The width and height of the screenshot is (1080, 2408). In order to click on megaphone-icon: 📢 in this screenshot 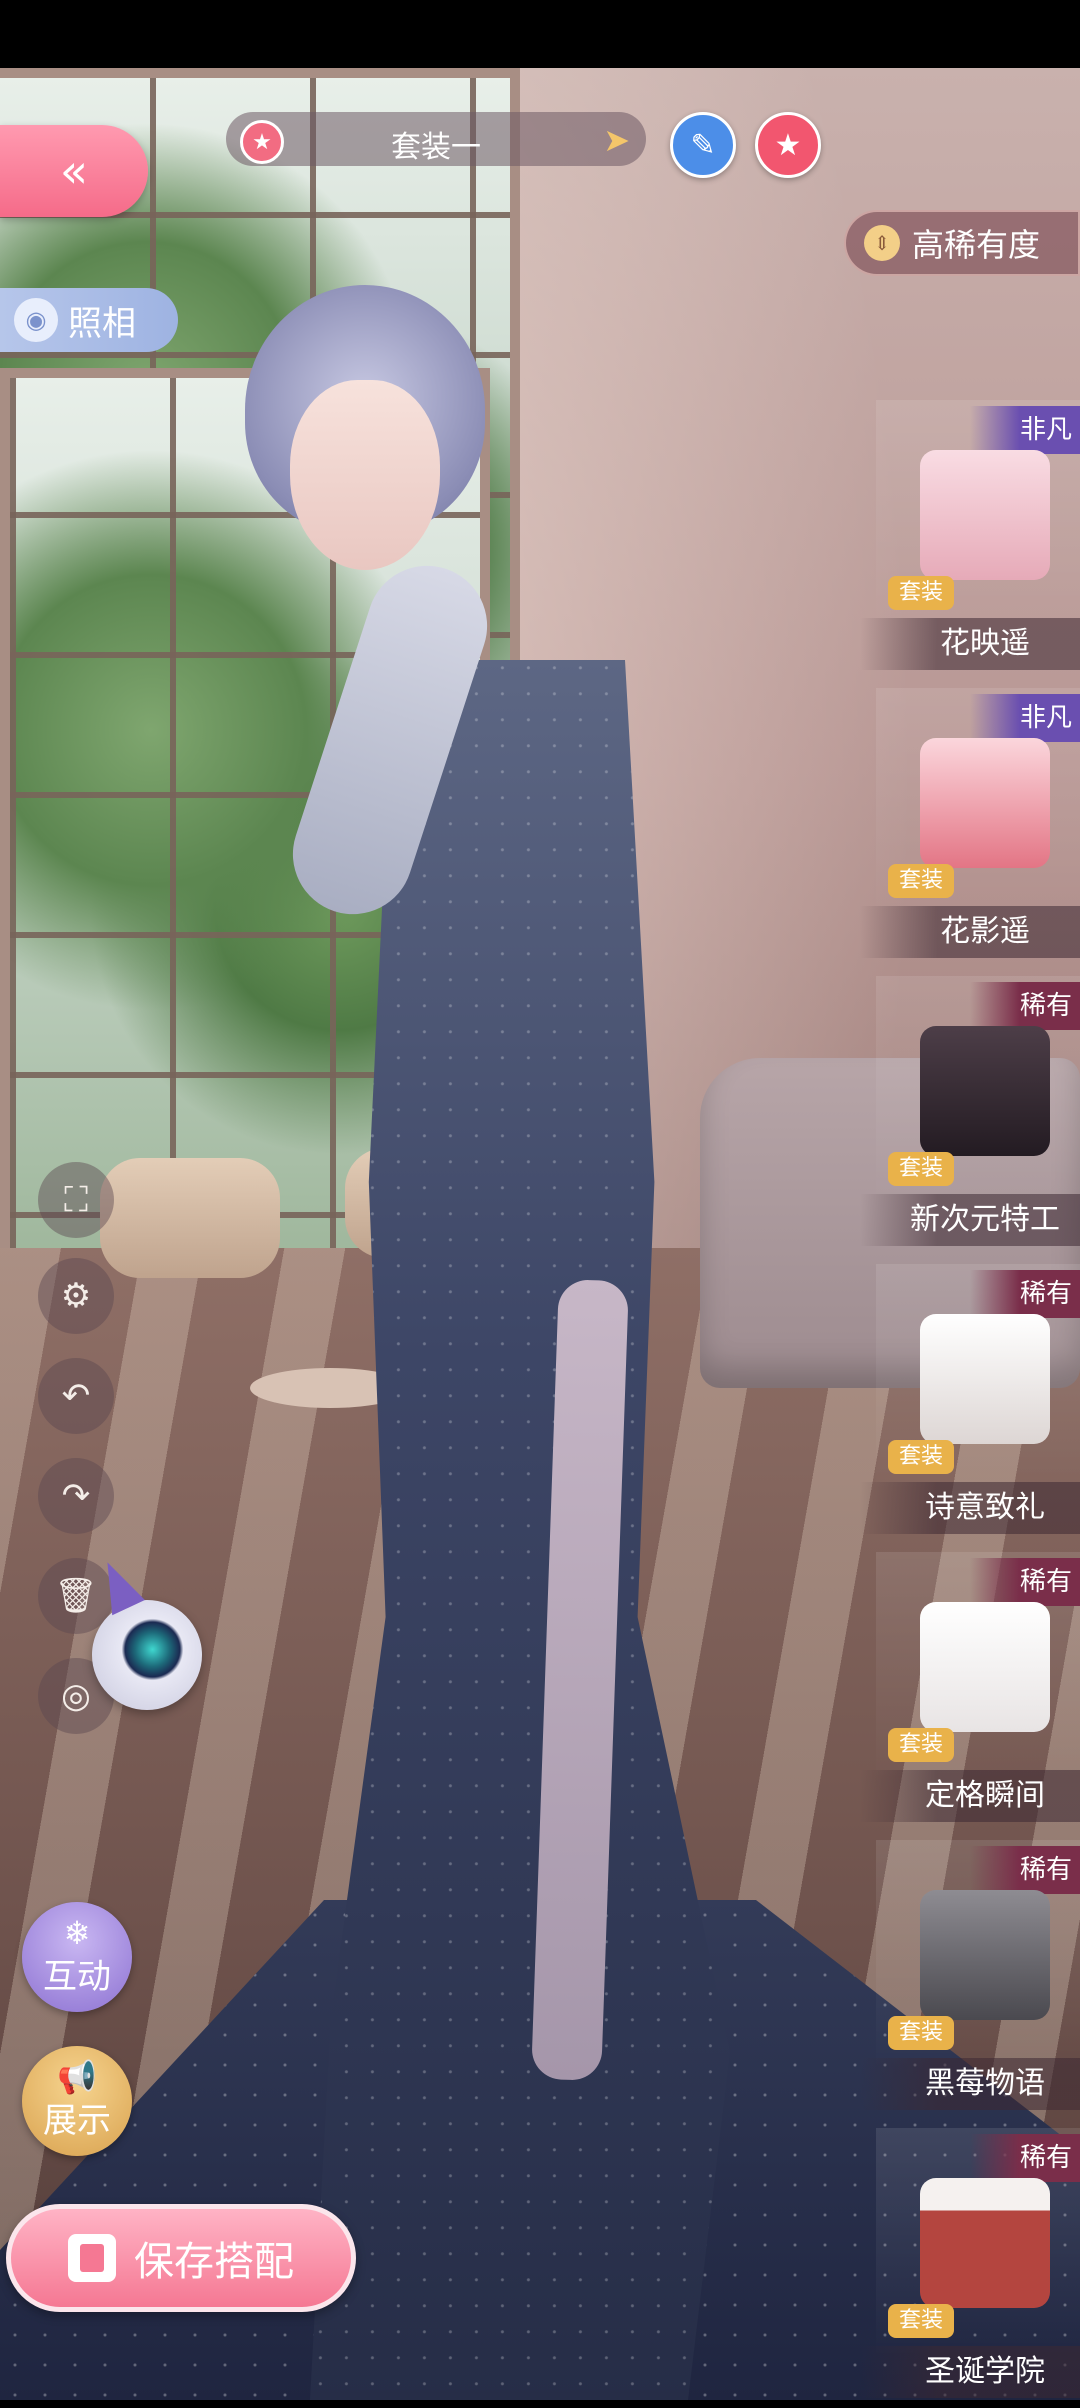, I will do `click(77, 2076)`.